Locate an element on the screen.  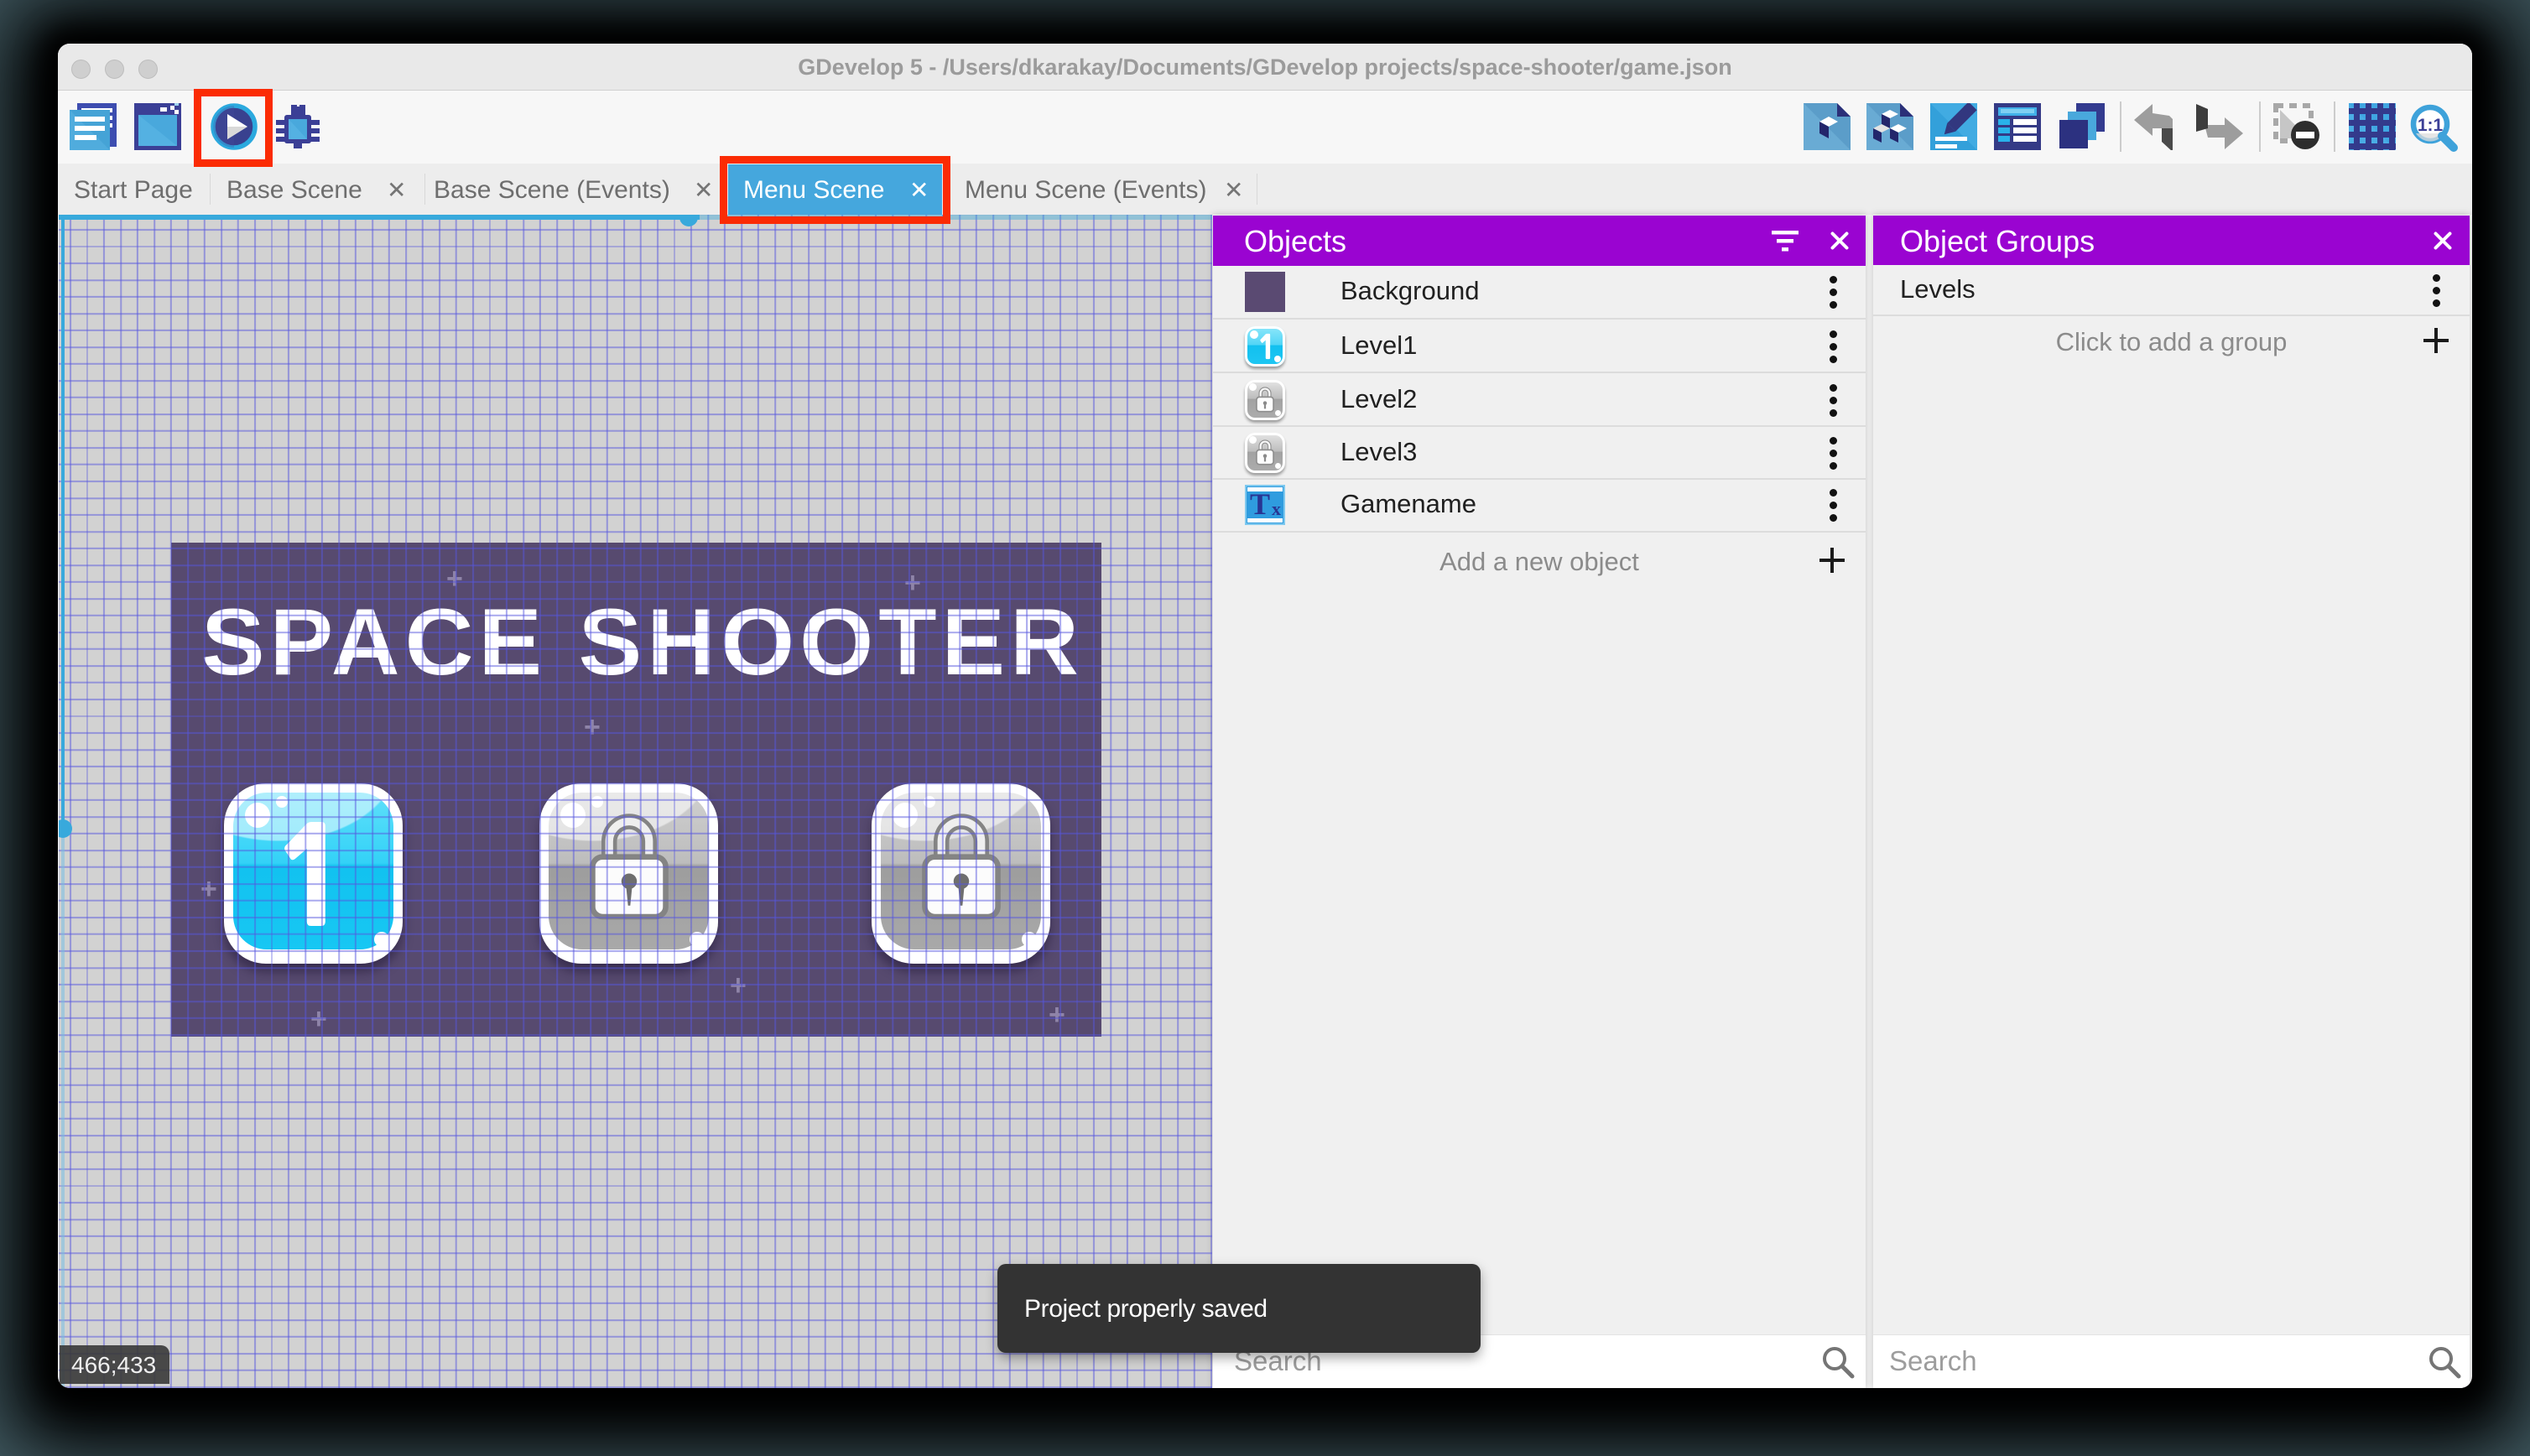
svg-text: 1:1 is located at coordinates (2431, 125).